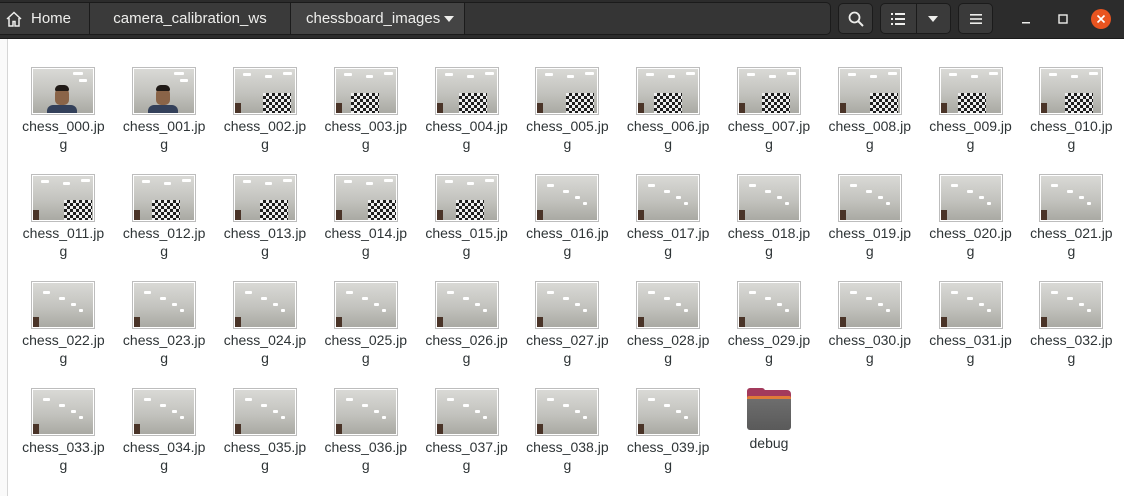  I want to click on file-item: chess_017.jpg, so click(668, 218).